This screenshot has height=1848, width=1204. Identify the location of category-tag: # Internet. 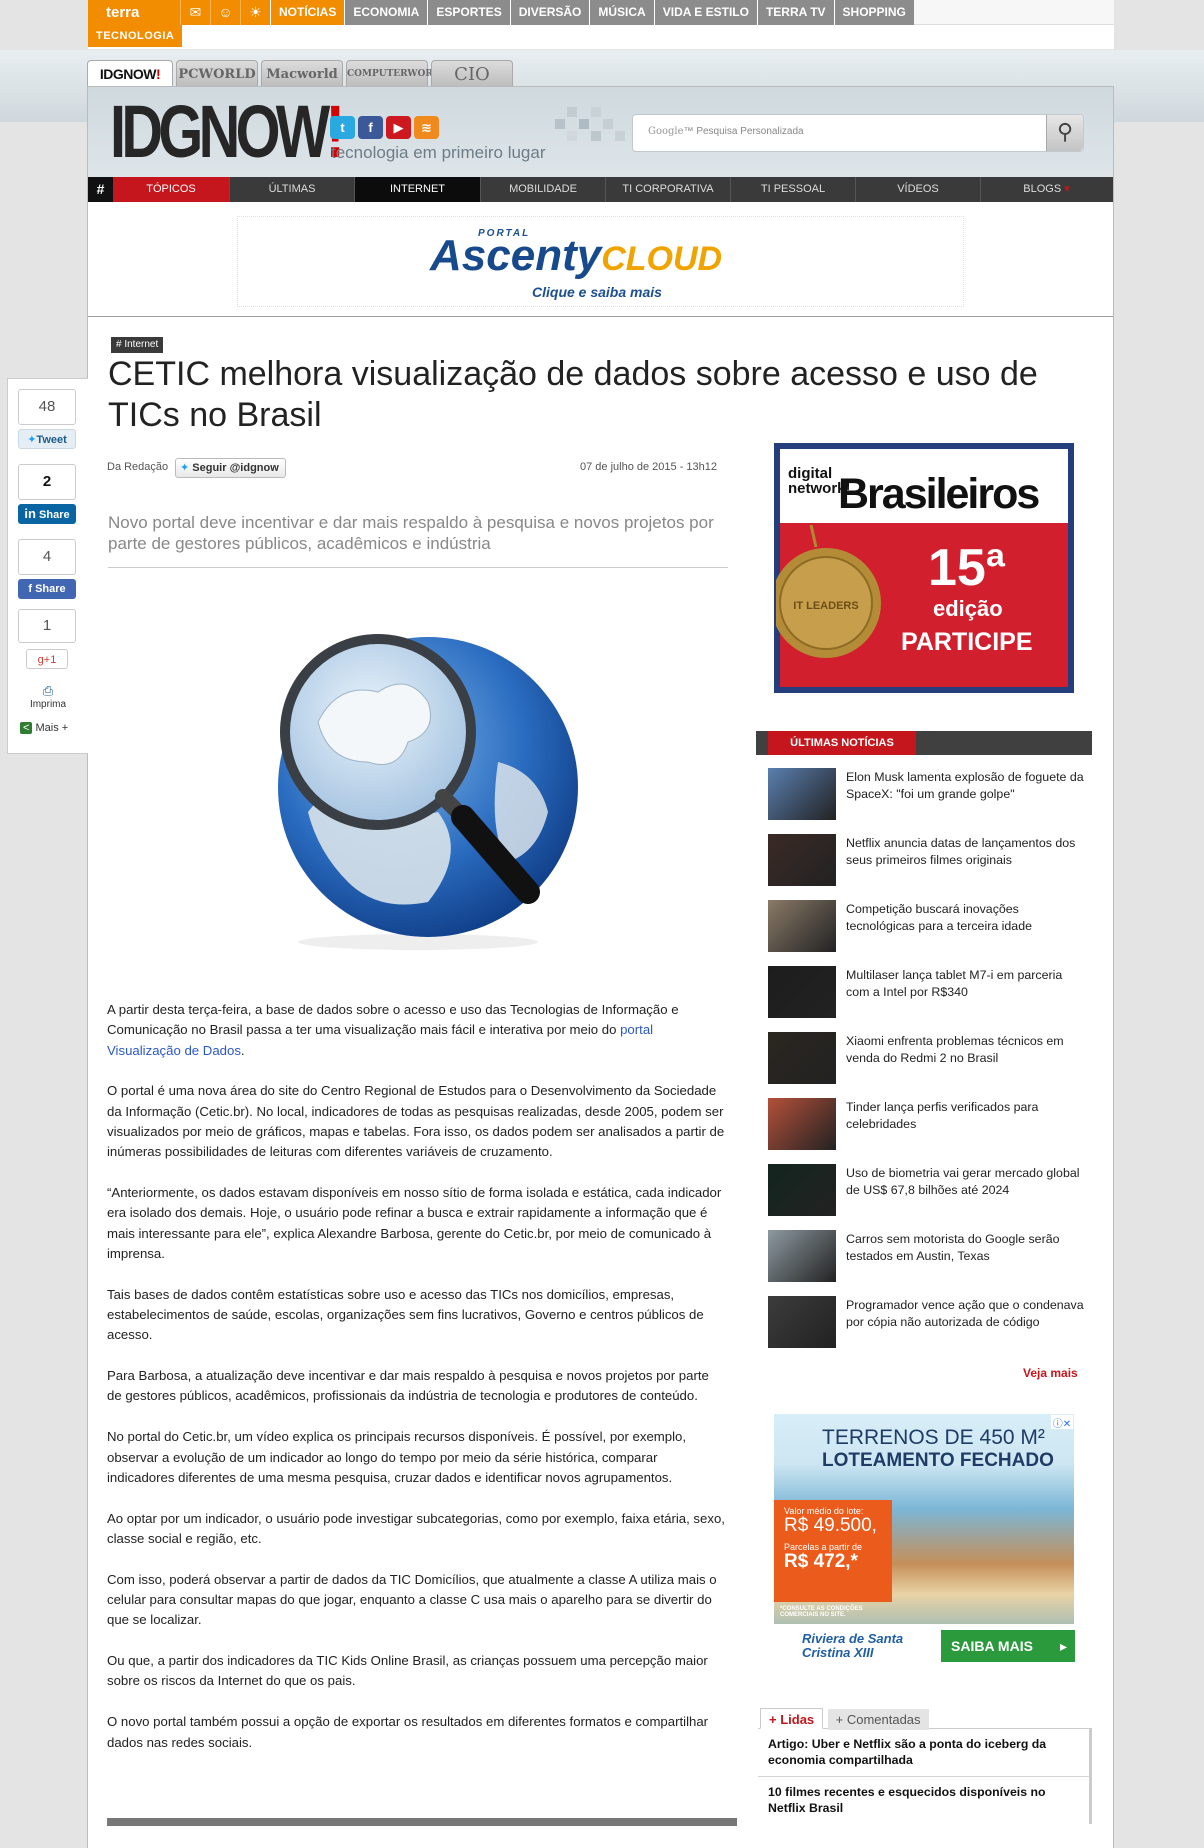
(137, 345).